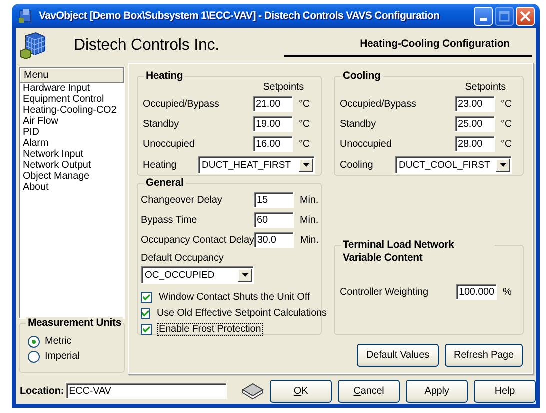 This screenshot has width=546, height=413. I want to click on checkbox-label: Enable Frost Protection, so click(210, 329).